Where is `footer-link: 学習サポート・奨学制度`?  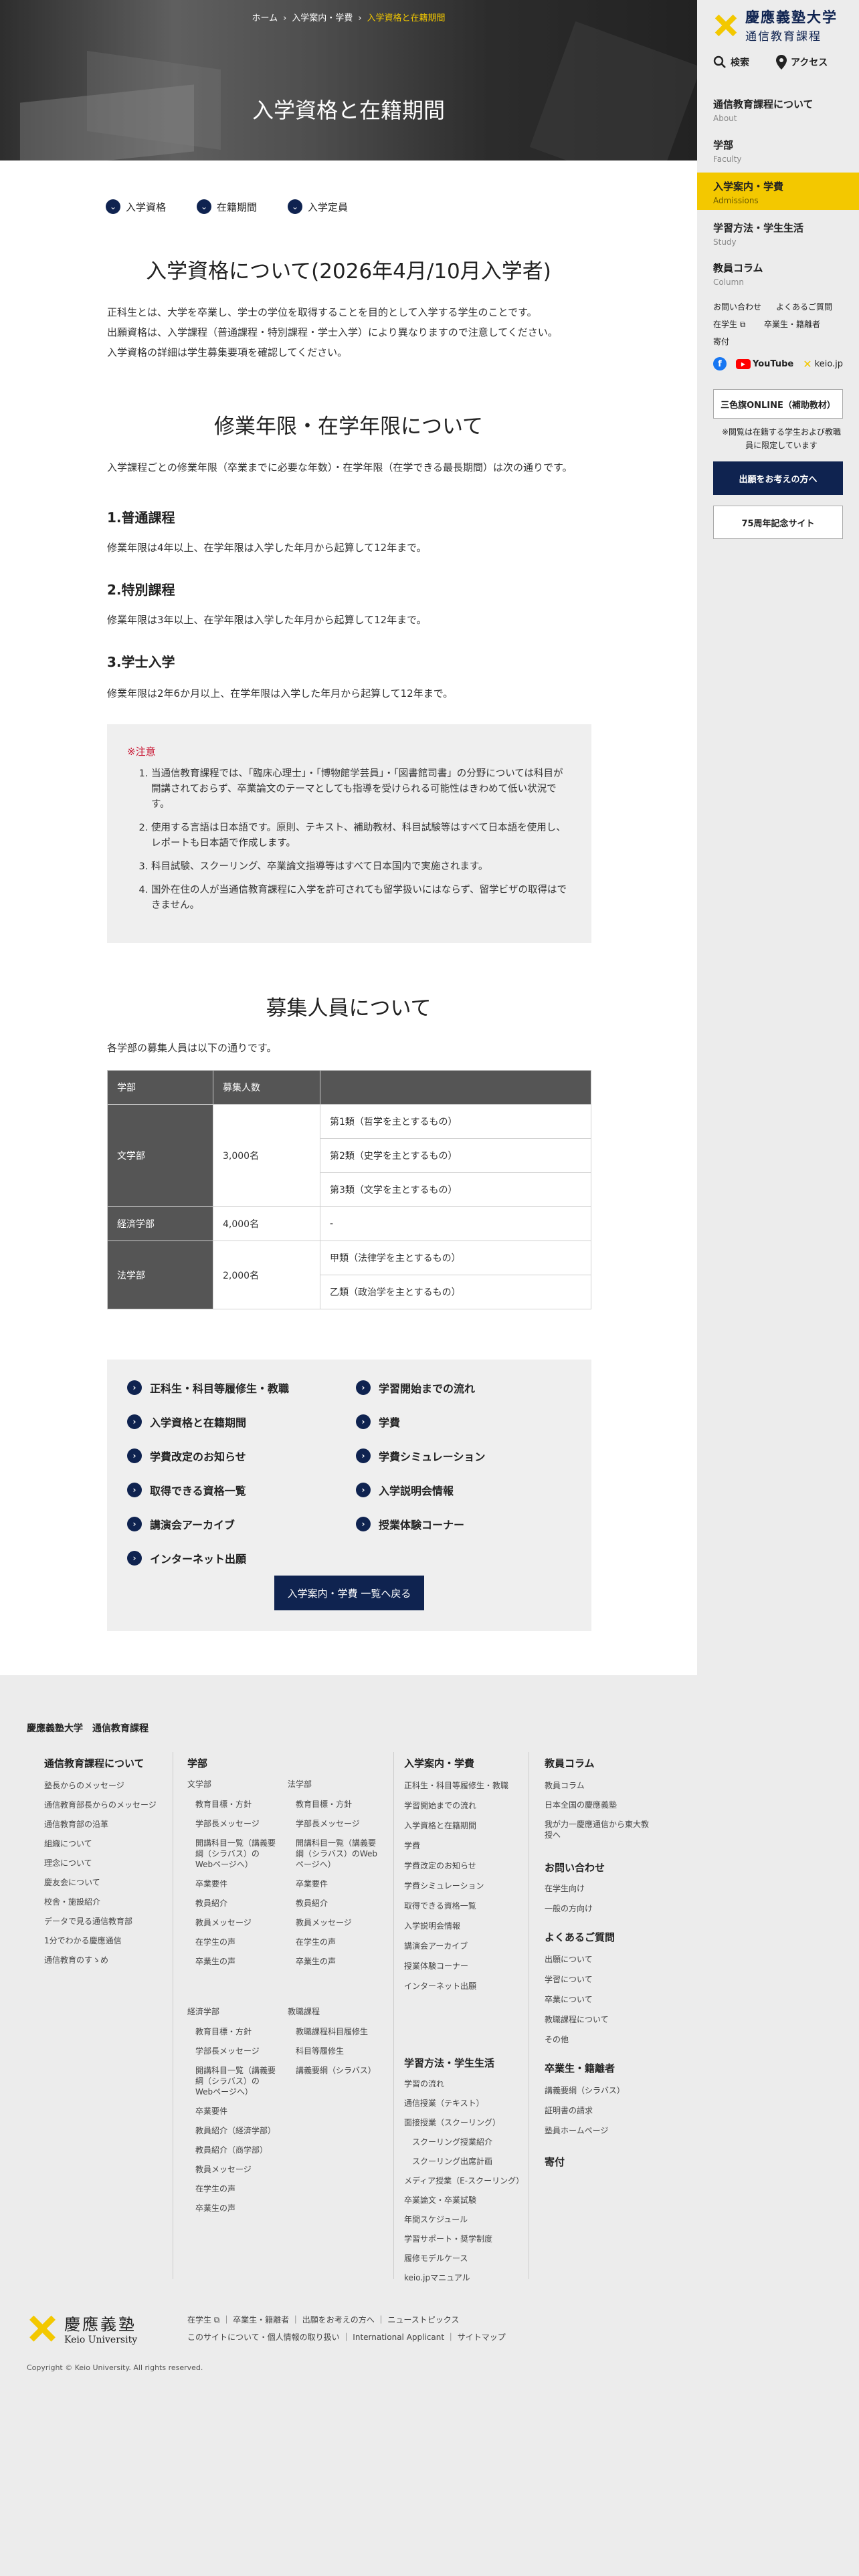
footer-link: 学習サポート・奨学制度 is located at coordinates (463, 2239).